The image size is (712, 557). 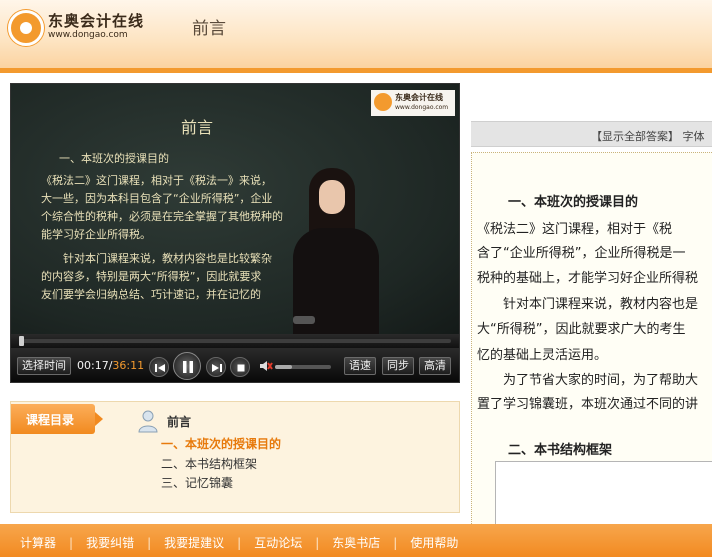 I want to click on bookstore-link: 东奥书店, so click(x=356, y=542).